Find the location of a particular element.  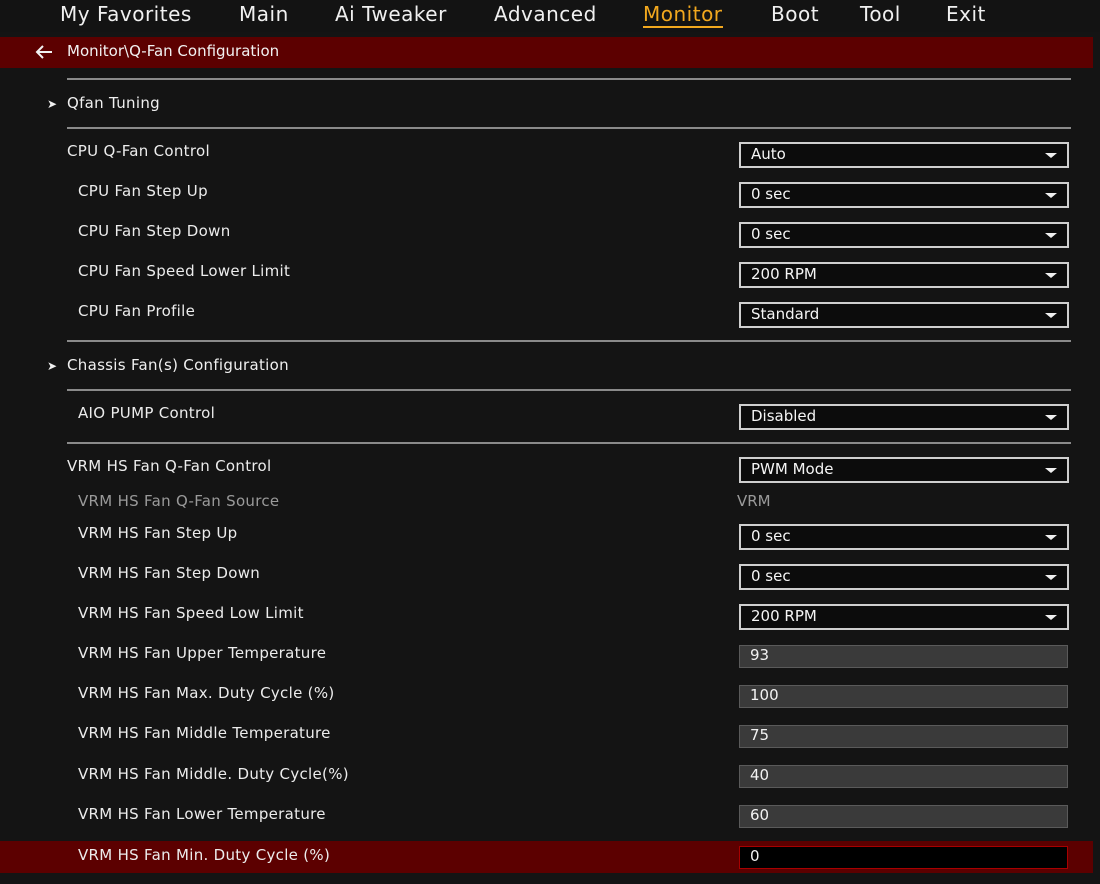

cpu-fan-step-up-label: CPU Fan Step Up is located at coordinates (143, 191).